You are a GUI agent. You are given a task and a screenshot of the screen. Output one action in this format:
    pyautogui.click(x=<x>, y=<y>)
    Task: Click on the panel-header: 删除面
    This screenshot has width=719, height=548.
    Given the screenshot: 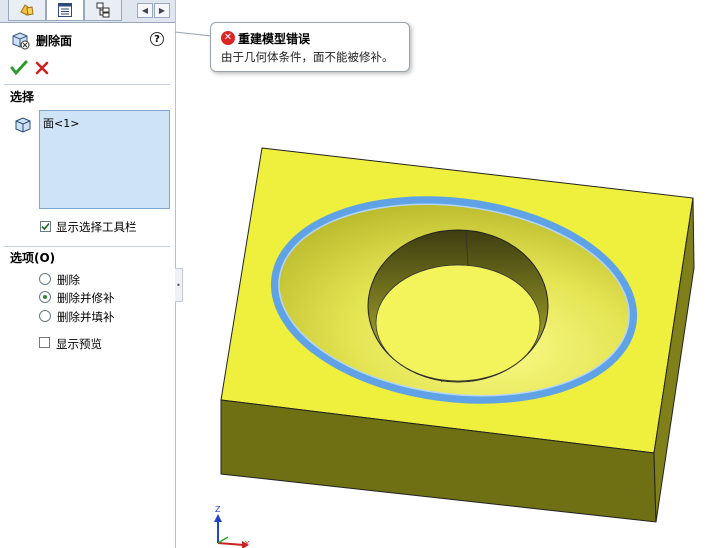 What is the action you would take?
    pyautogui.click(x=90, y=40)
    